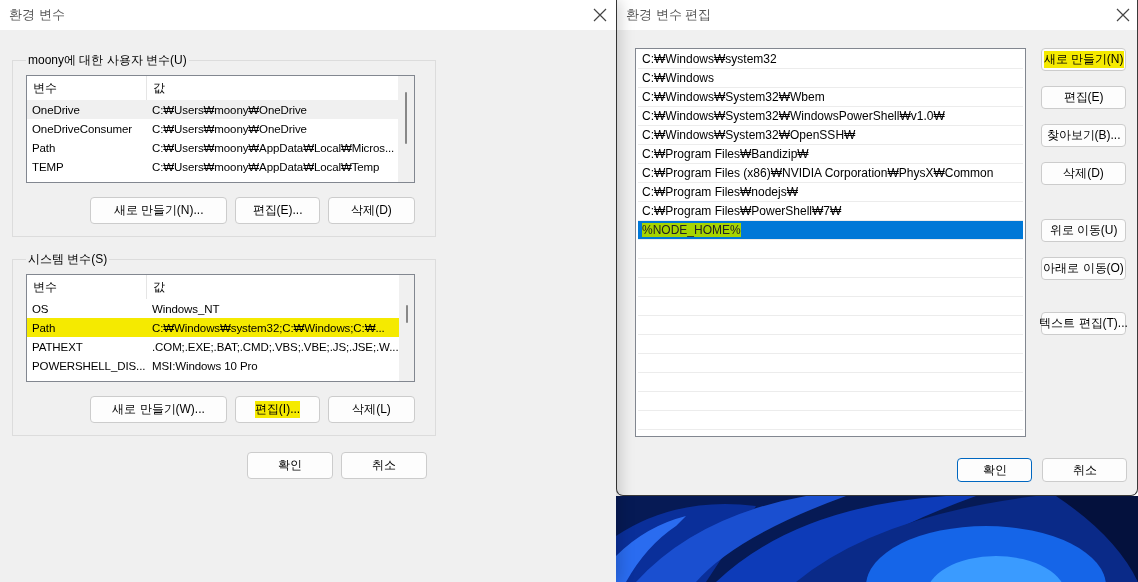  Describe the element at coordinates (44, 147) in the screenshot. I see `variable-name: Path` at that location.